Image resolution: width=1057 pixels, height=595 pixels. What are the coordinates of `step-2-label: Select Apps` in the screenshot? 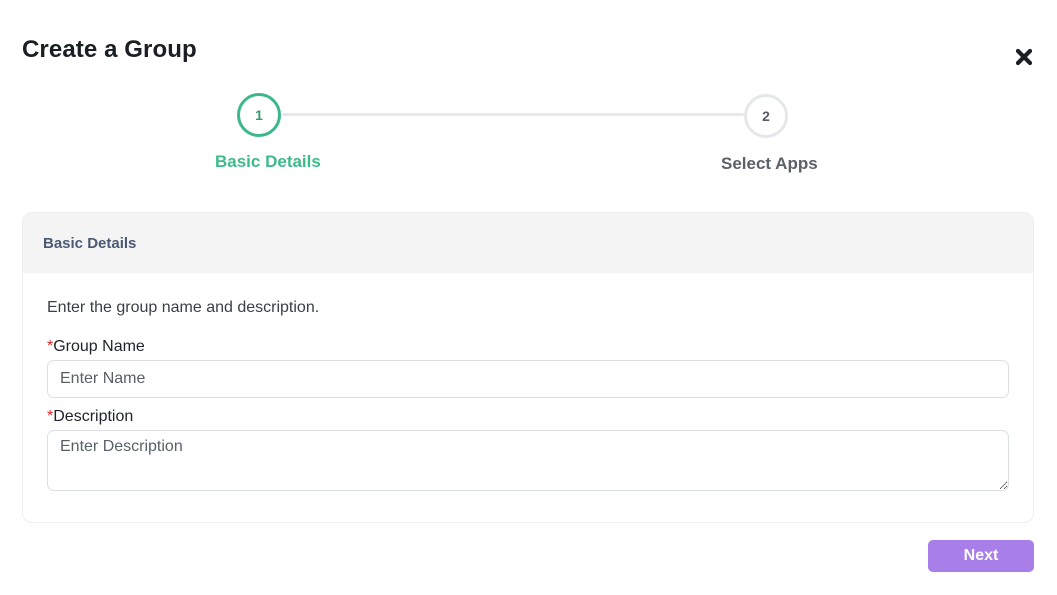 It's located at (769, 164).